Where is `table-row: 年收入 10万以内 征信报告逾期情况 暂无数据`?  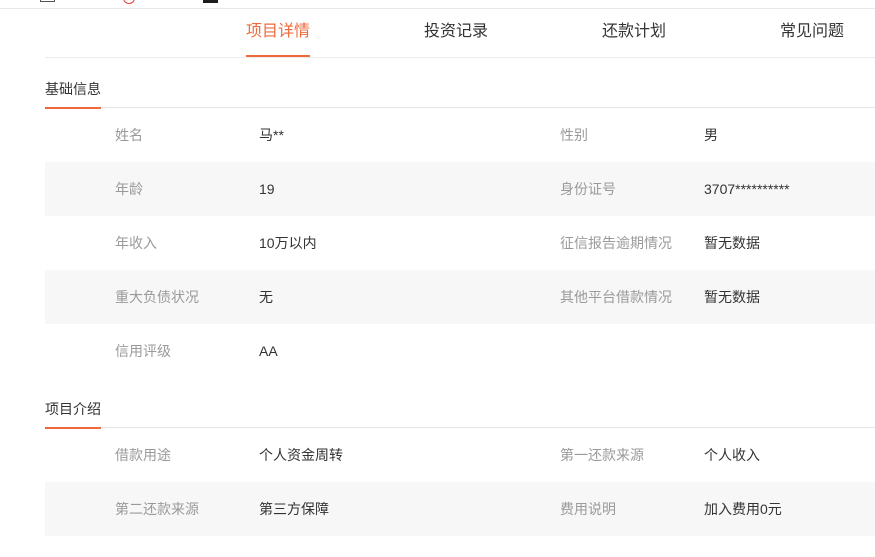 table-row: 年收入 10万以内 征信报告逾期情况 暂无数据 is located at coordinates (460, 243).